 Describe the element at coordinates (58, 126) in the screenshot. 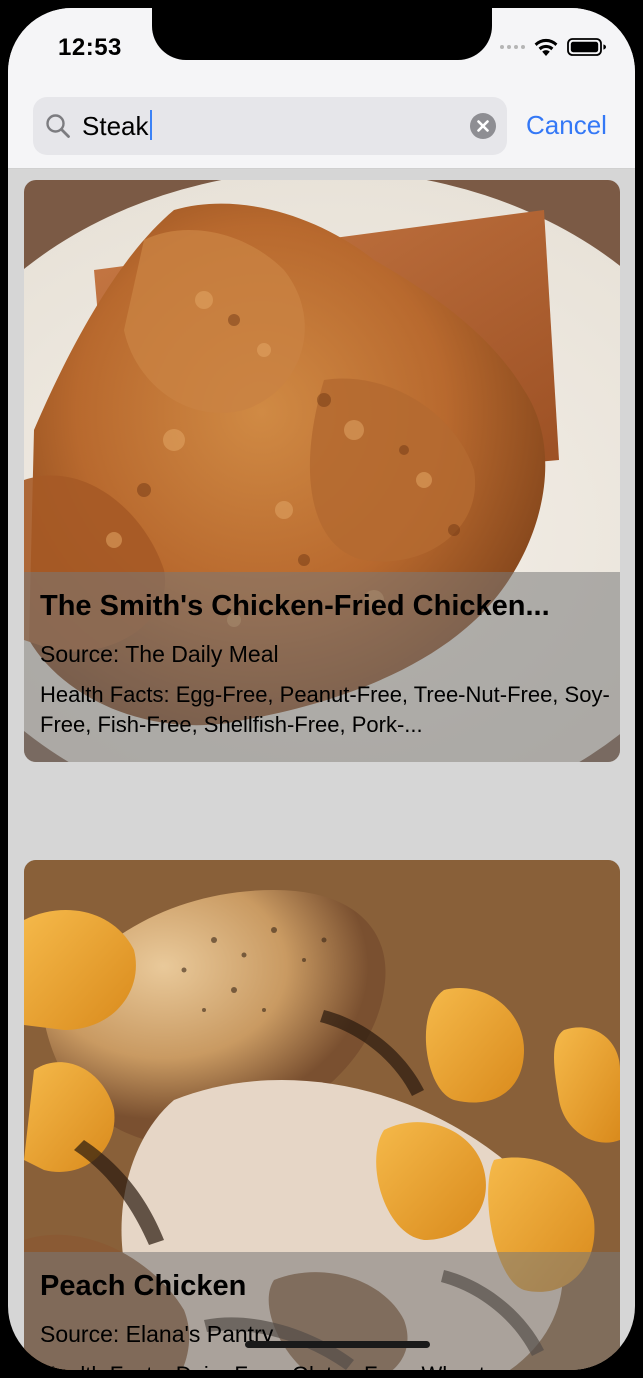

I see `search-icon` at that location.